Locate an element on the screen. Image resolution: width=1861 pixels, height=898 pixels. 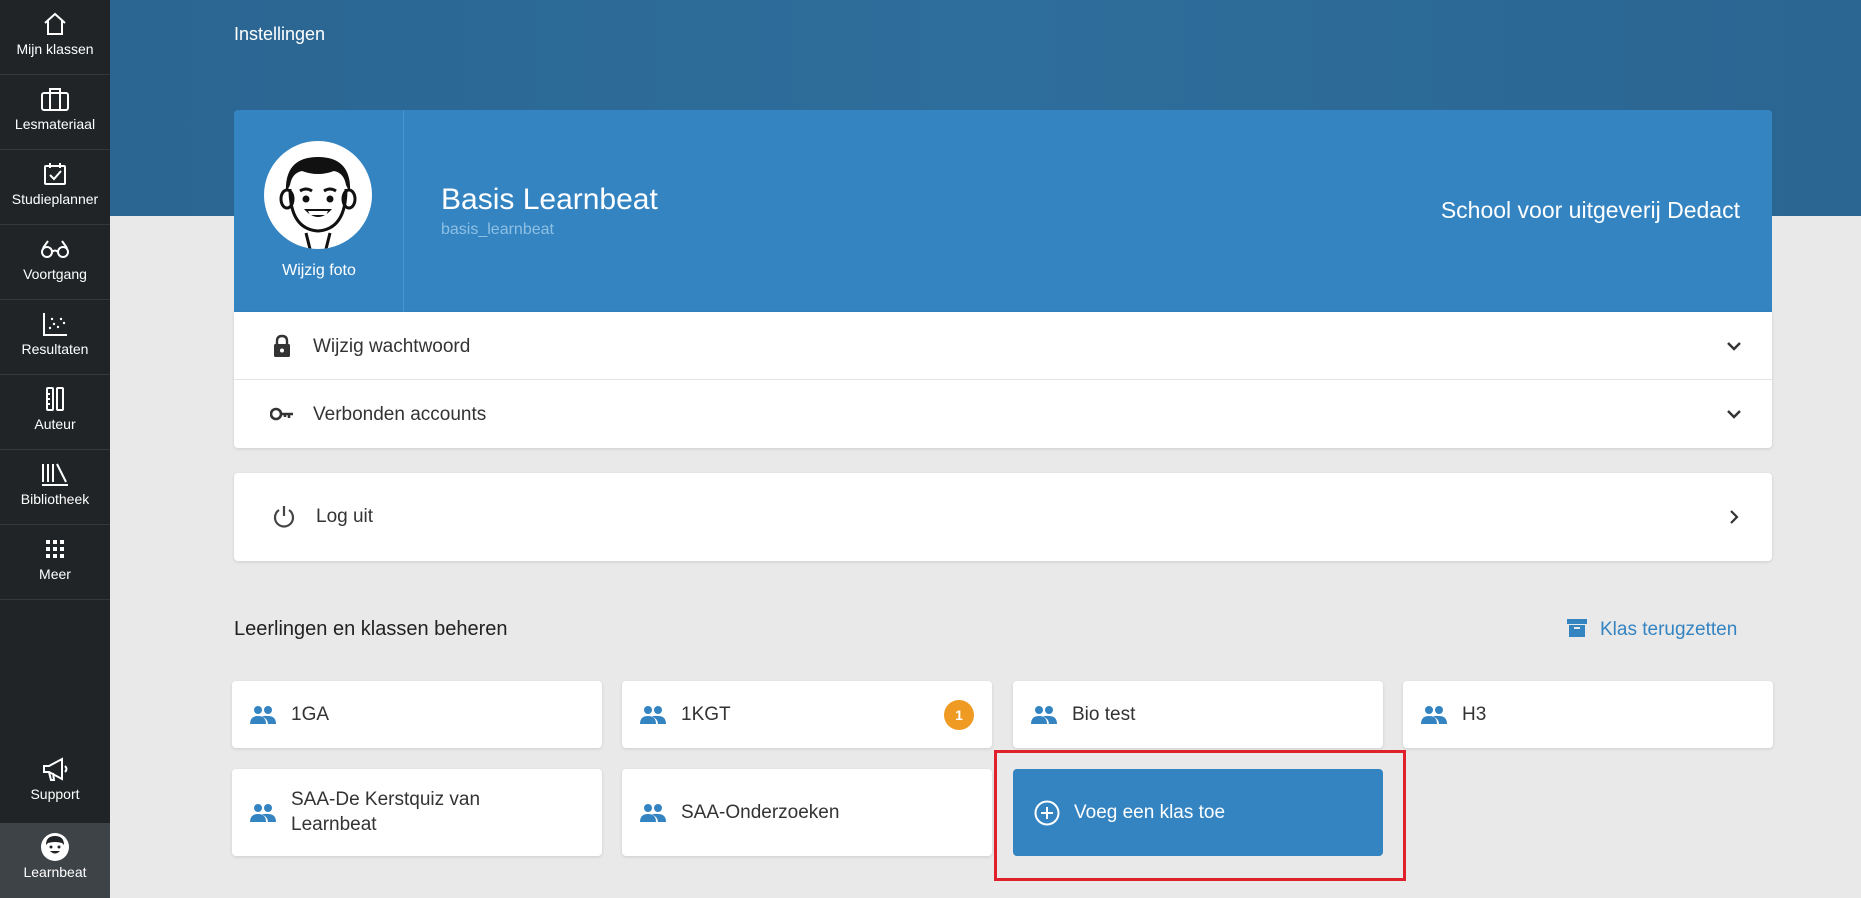
class-tile: 1GA is located at coordinates (417, 714).